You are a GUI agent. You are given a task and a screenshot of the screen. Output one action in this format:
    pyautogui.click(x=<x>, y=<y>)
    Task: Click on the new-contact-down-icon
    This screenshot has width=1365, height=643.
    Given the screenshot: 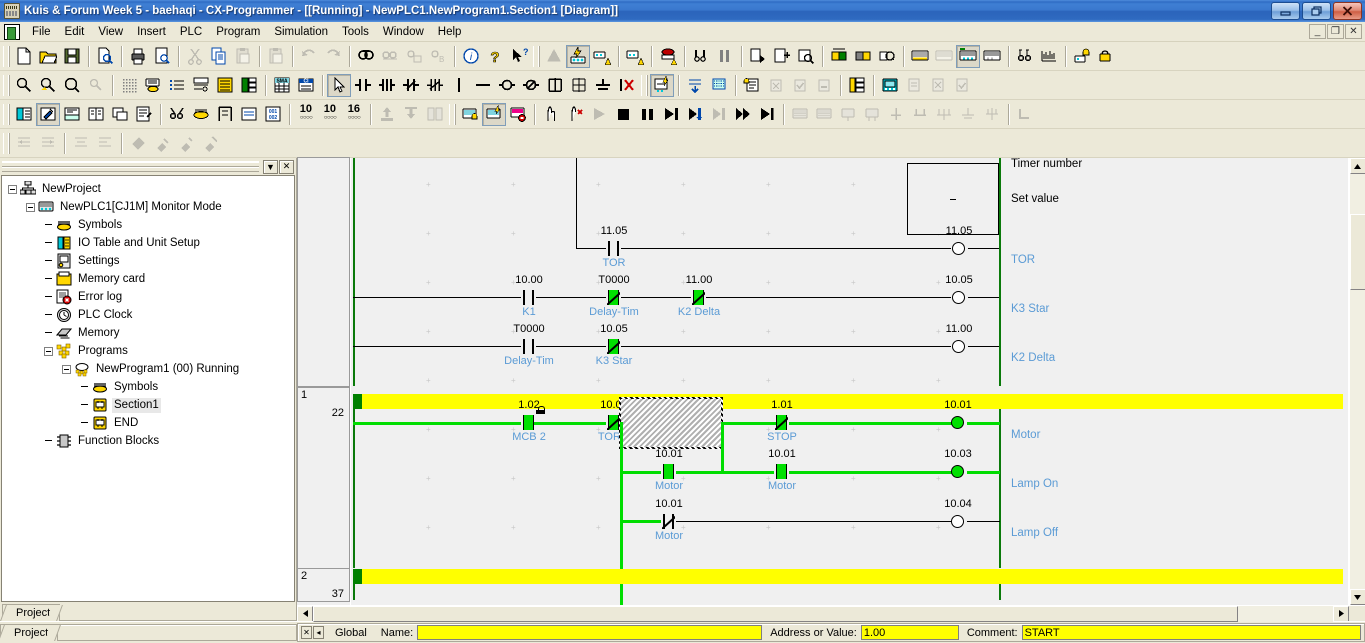 What is the action you would take?
    pyautogui.click(x=435, y=85)
    